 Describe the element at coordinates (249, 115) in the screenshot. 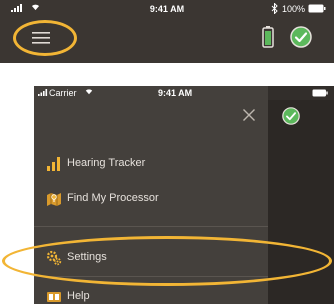

I see `close-icon` at that location.